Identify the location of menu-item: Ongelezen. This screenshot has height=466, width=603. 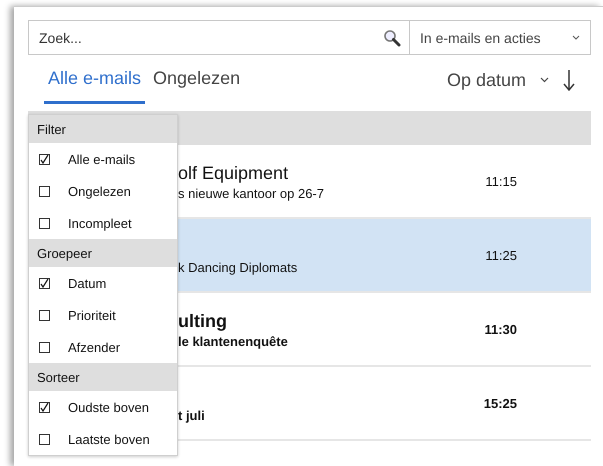
(103, 191).